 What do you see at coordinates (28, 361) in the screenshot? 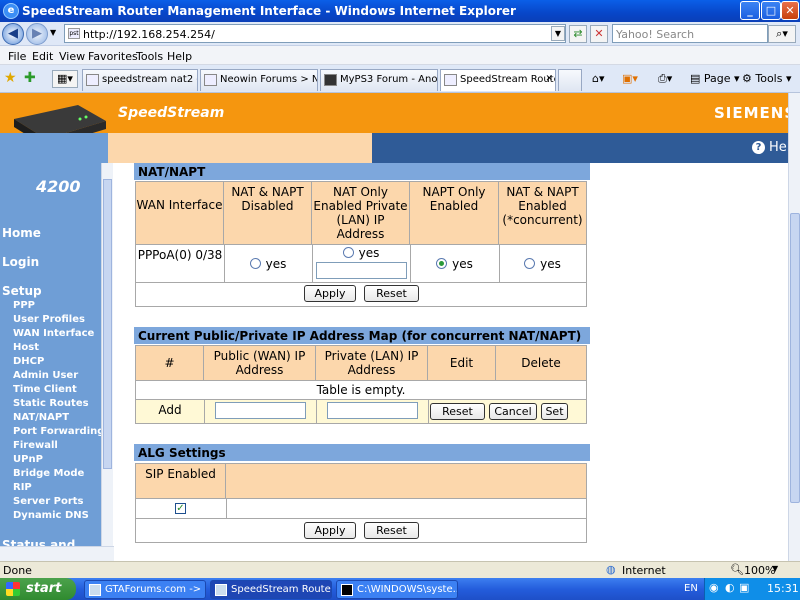
I see `sidebar-item-dhcp: DHCP` at bounding box center [28, 361].